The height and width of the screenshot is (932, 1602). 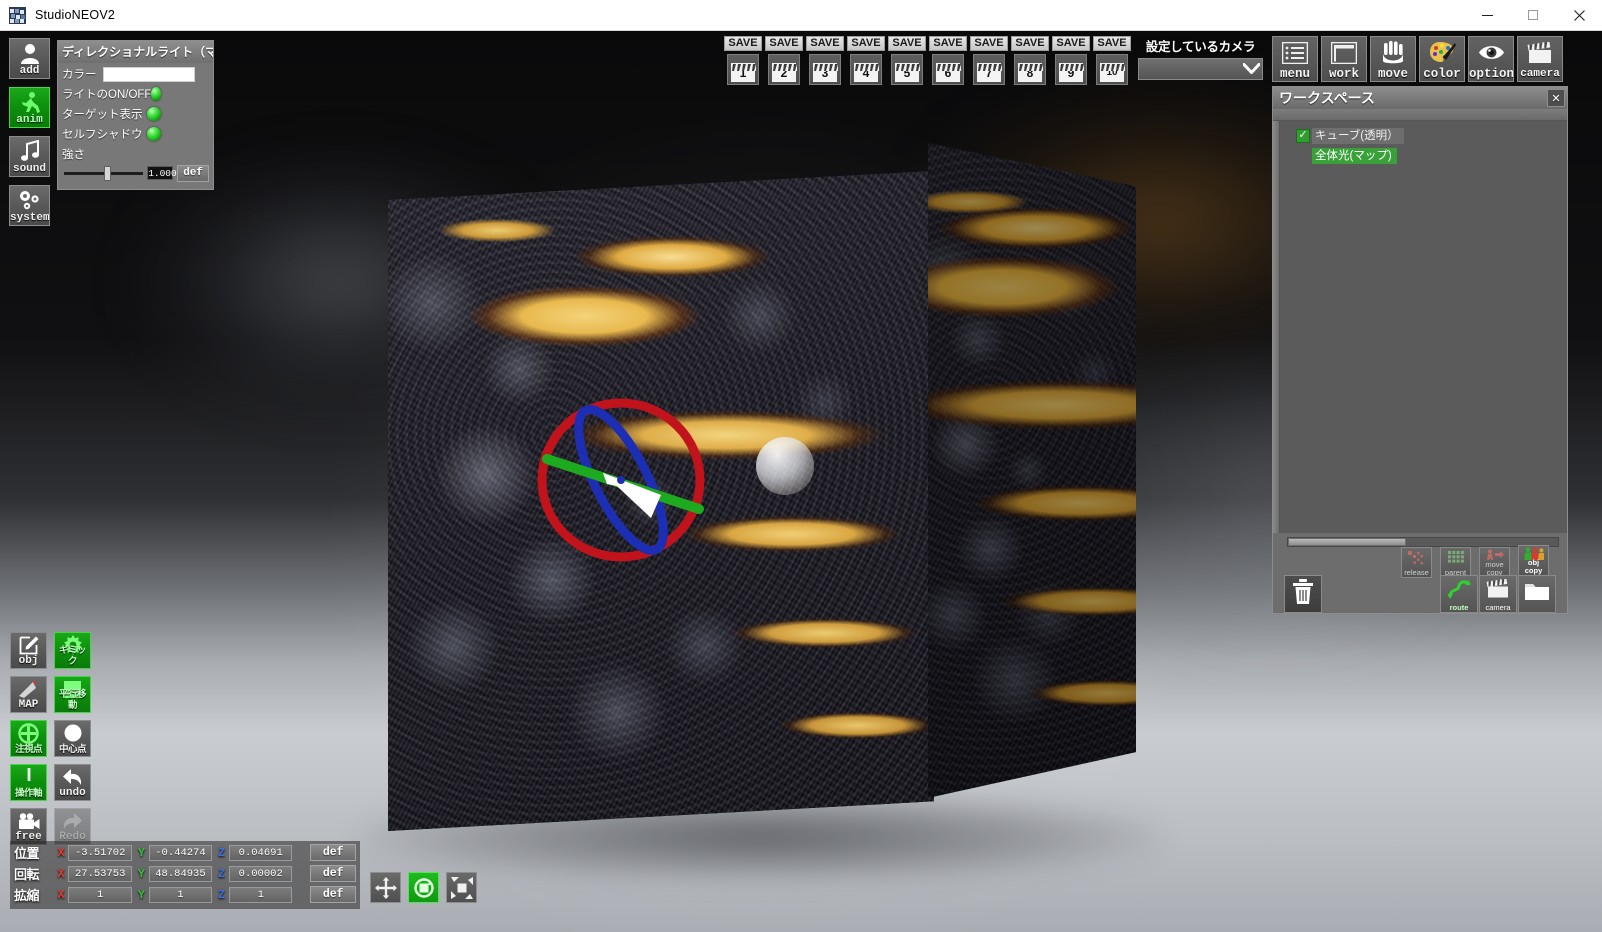 I want to click on tool-system: system, so click(x=29, y=205).